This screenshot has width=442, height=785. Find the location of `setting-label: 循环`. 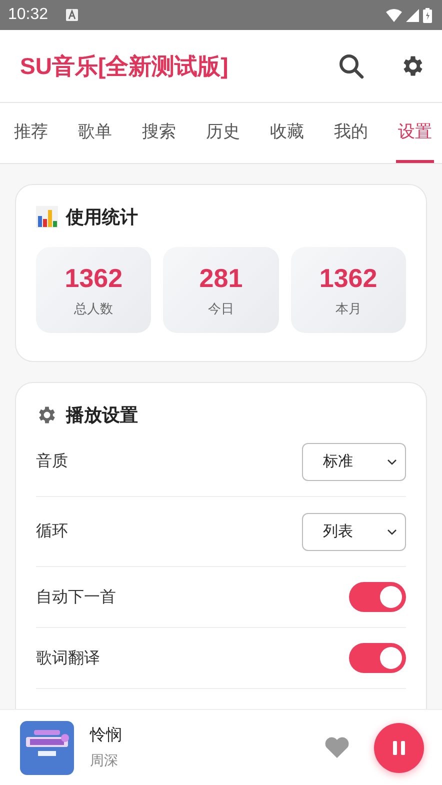

setting-label: 循环 is located at coordinates (52, 531).